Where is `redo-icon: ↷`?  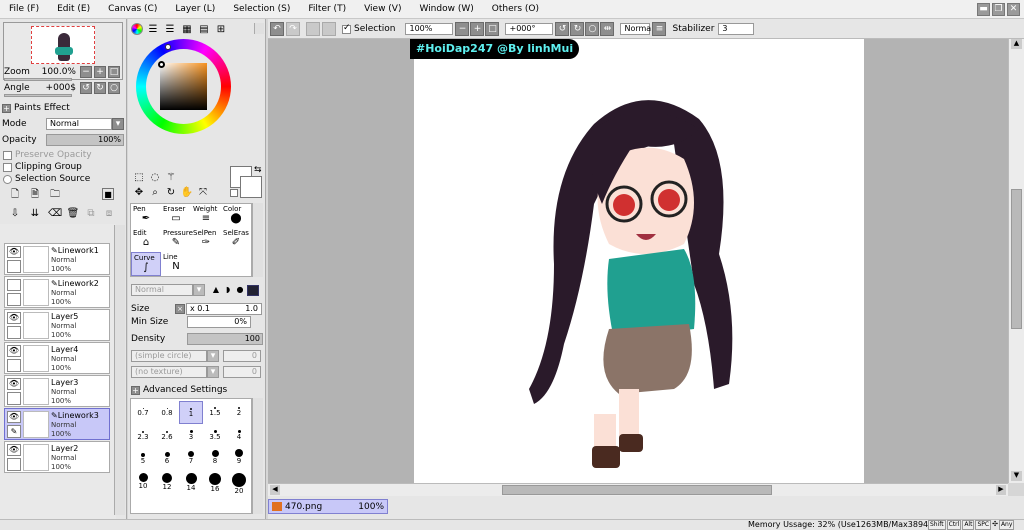 redo-icon: ↷ is located at coordinates (293, 29).